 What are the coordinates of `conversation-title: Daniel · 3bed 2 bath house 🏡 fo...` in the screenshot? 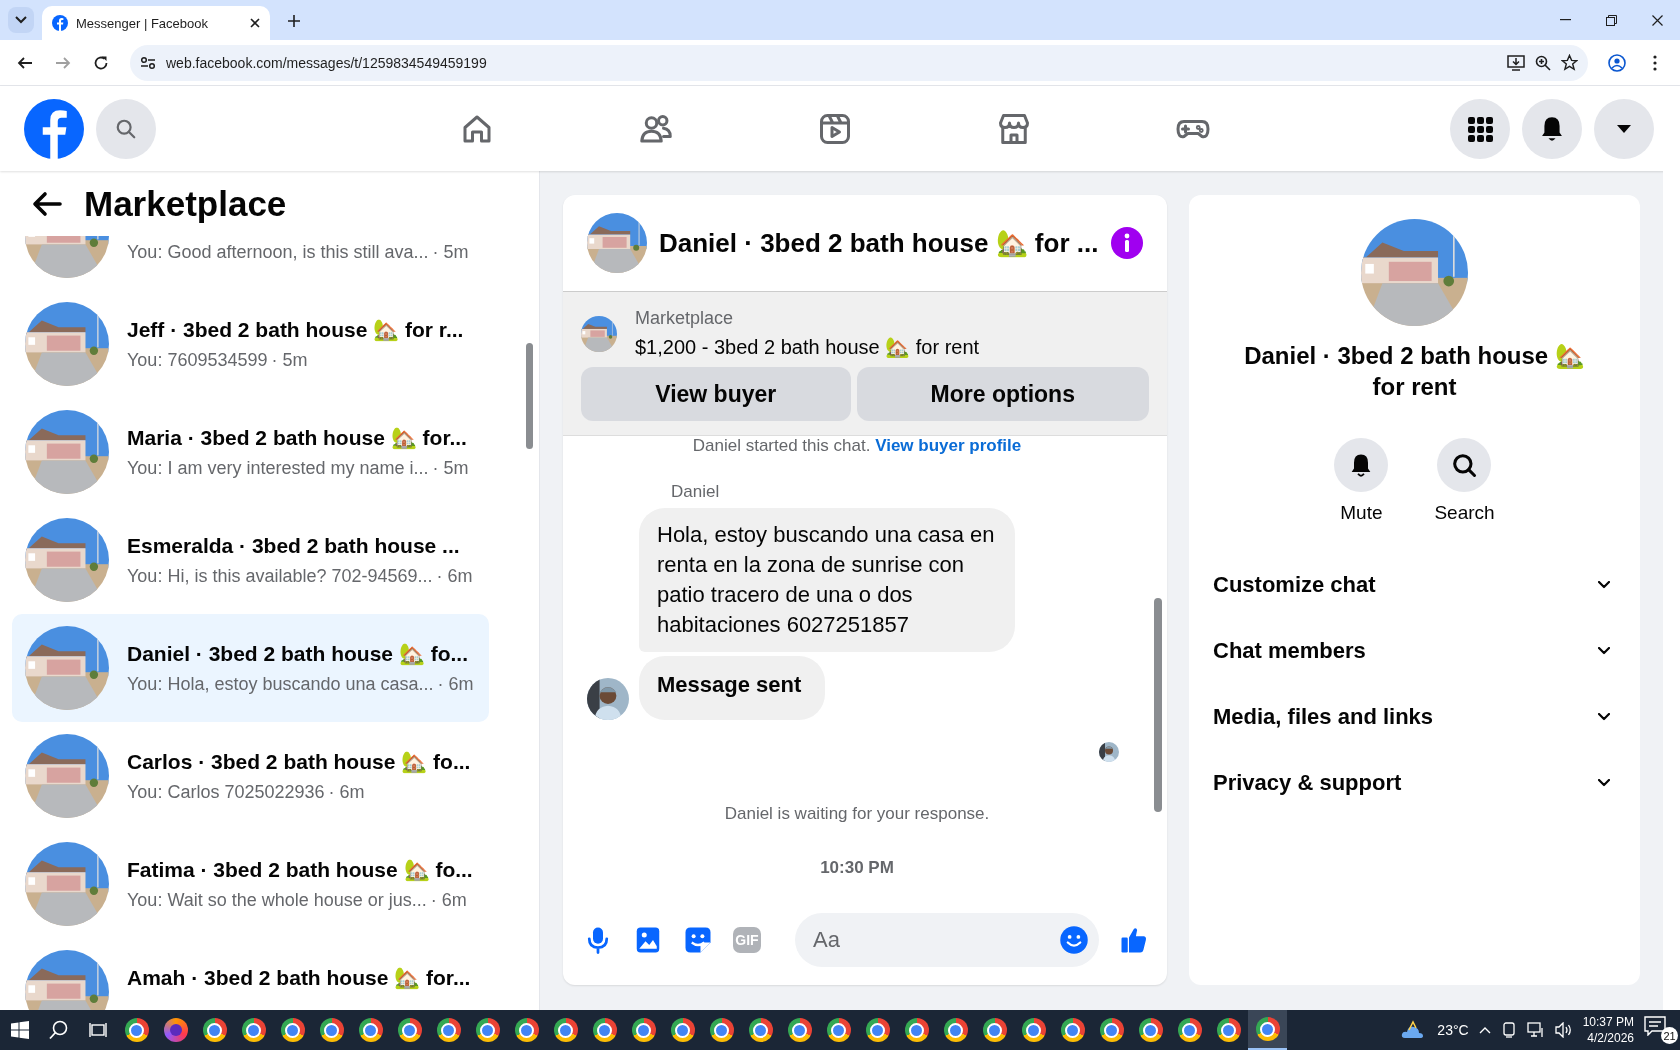 It's located at (298, 654).